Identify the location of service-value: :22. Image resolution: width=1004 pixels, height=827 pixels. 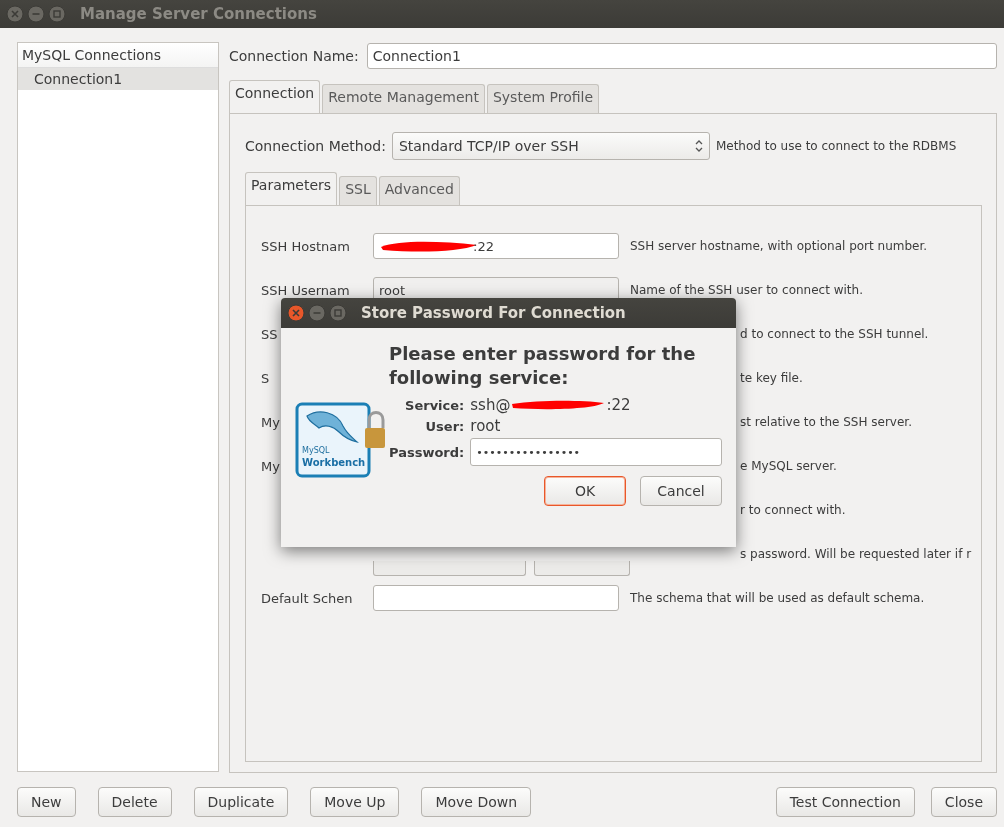
(618, 405).